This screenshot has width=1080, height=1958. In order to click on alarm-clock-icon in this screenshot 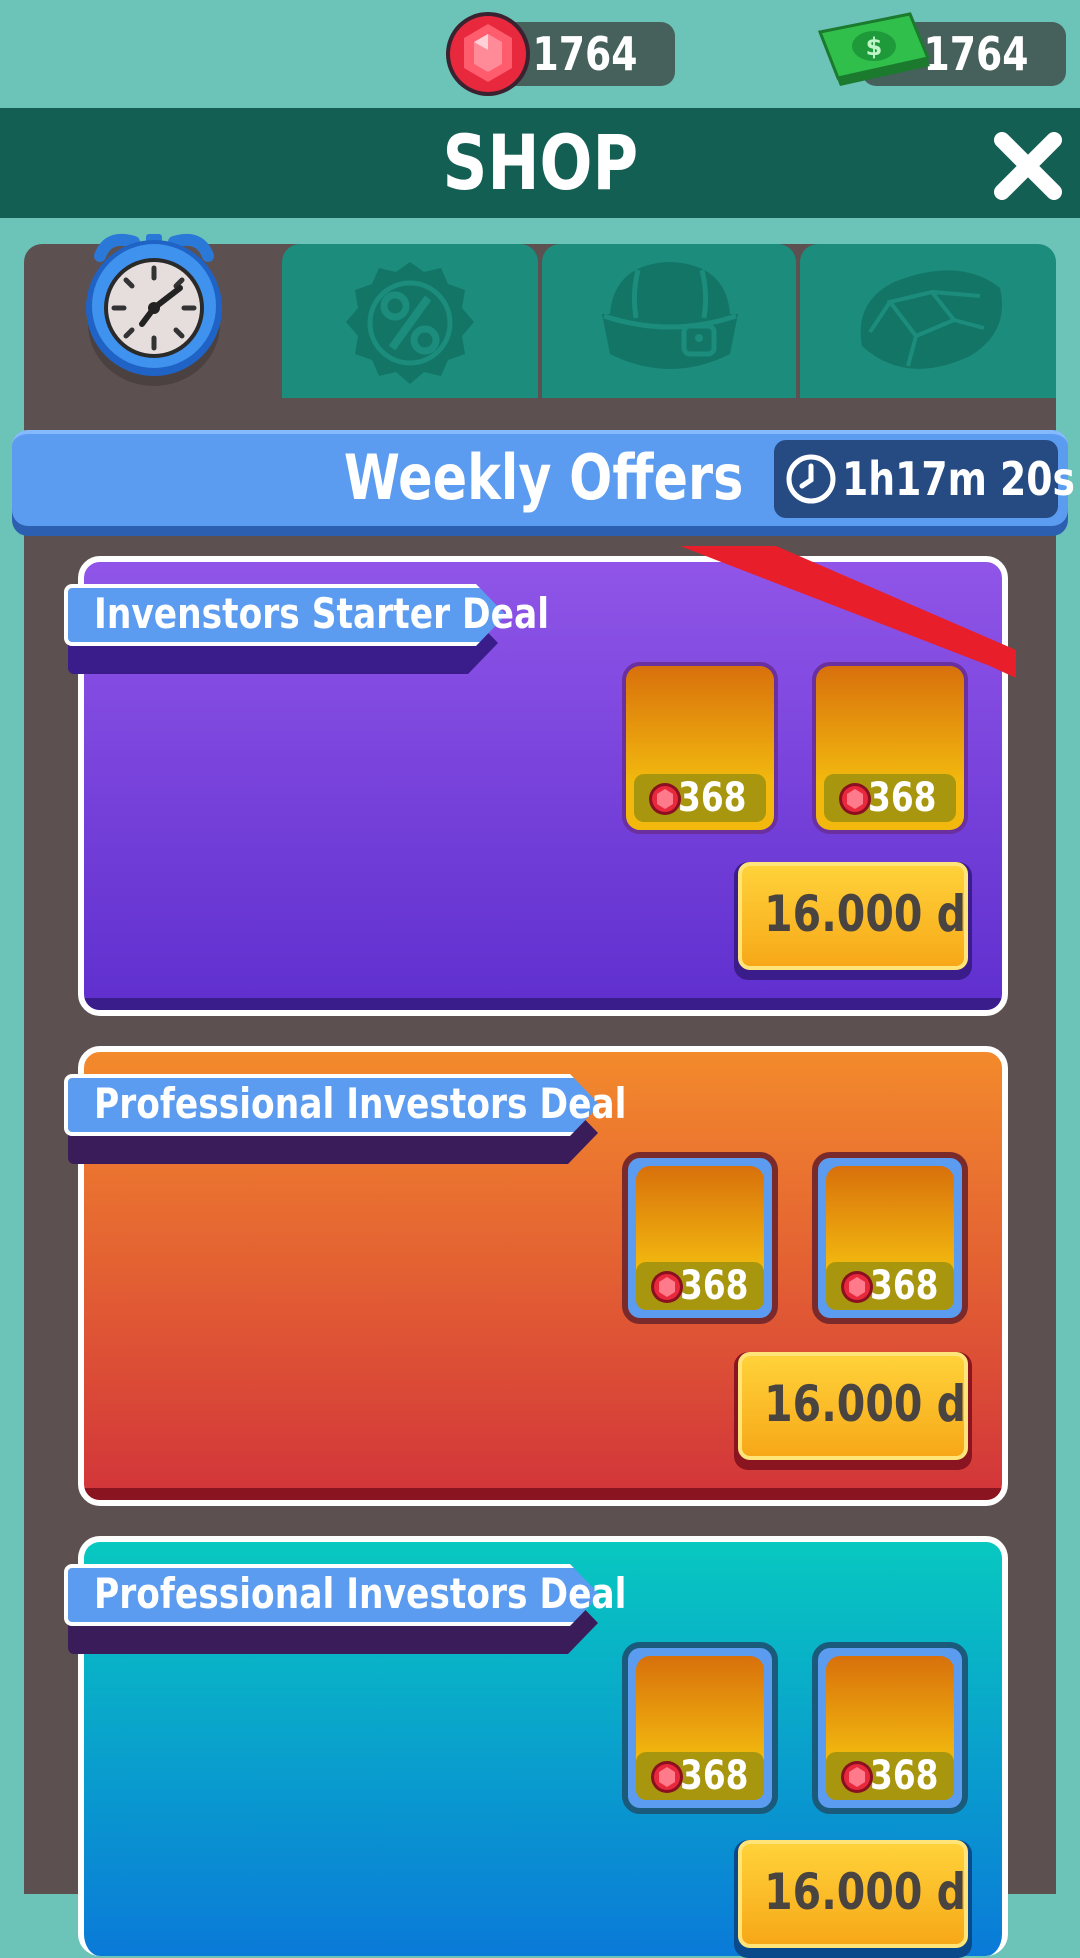, I will do `click(154, 309)`.